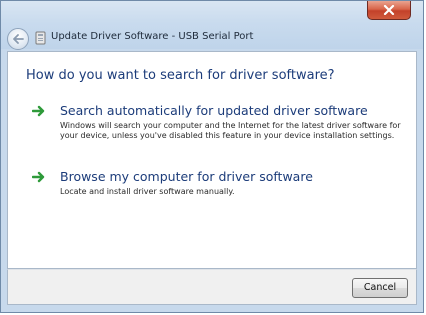 This screenshot has width=426, height=315. Describe the element at coordinates (380, 288) in the screenshot. I see `cancel-button: Cancel` at that location.